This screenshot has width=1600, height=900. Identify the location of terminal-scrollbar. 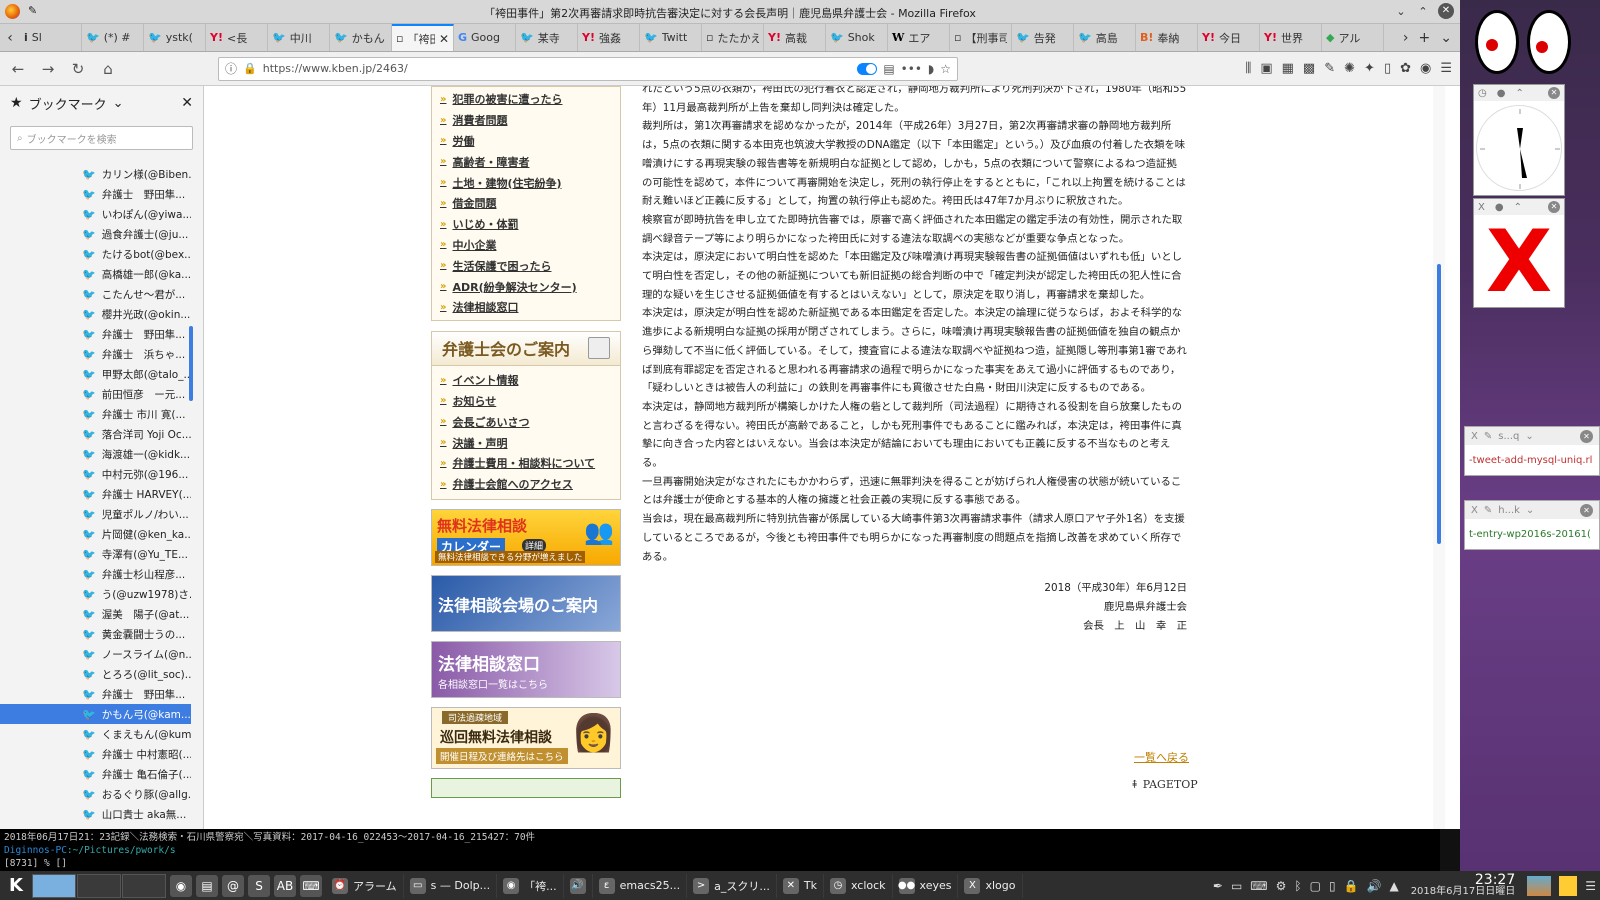
(1450, 850).